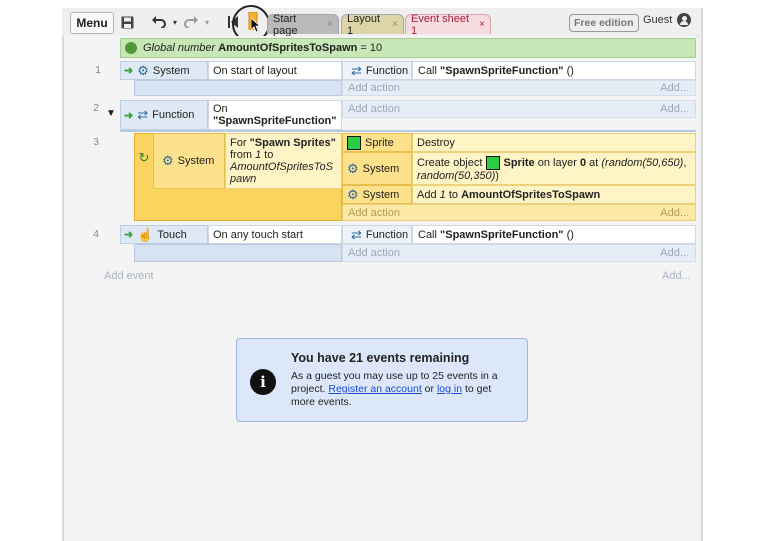 Image resolution: width=763 pixels, height=541 pixels. Describe the element at coordinates (275, 70) in the screenshot. I see `event-1-condition: On start of layout` at that location.